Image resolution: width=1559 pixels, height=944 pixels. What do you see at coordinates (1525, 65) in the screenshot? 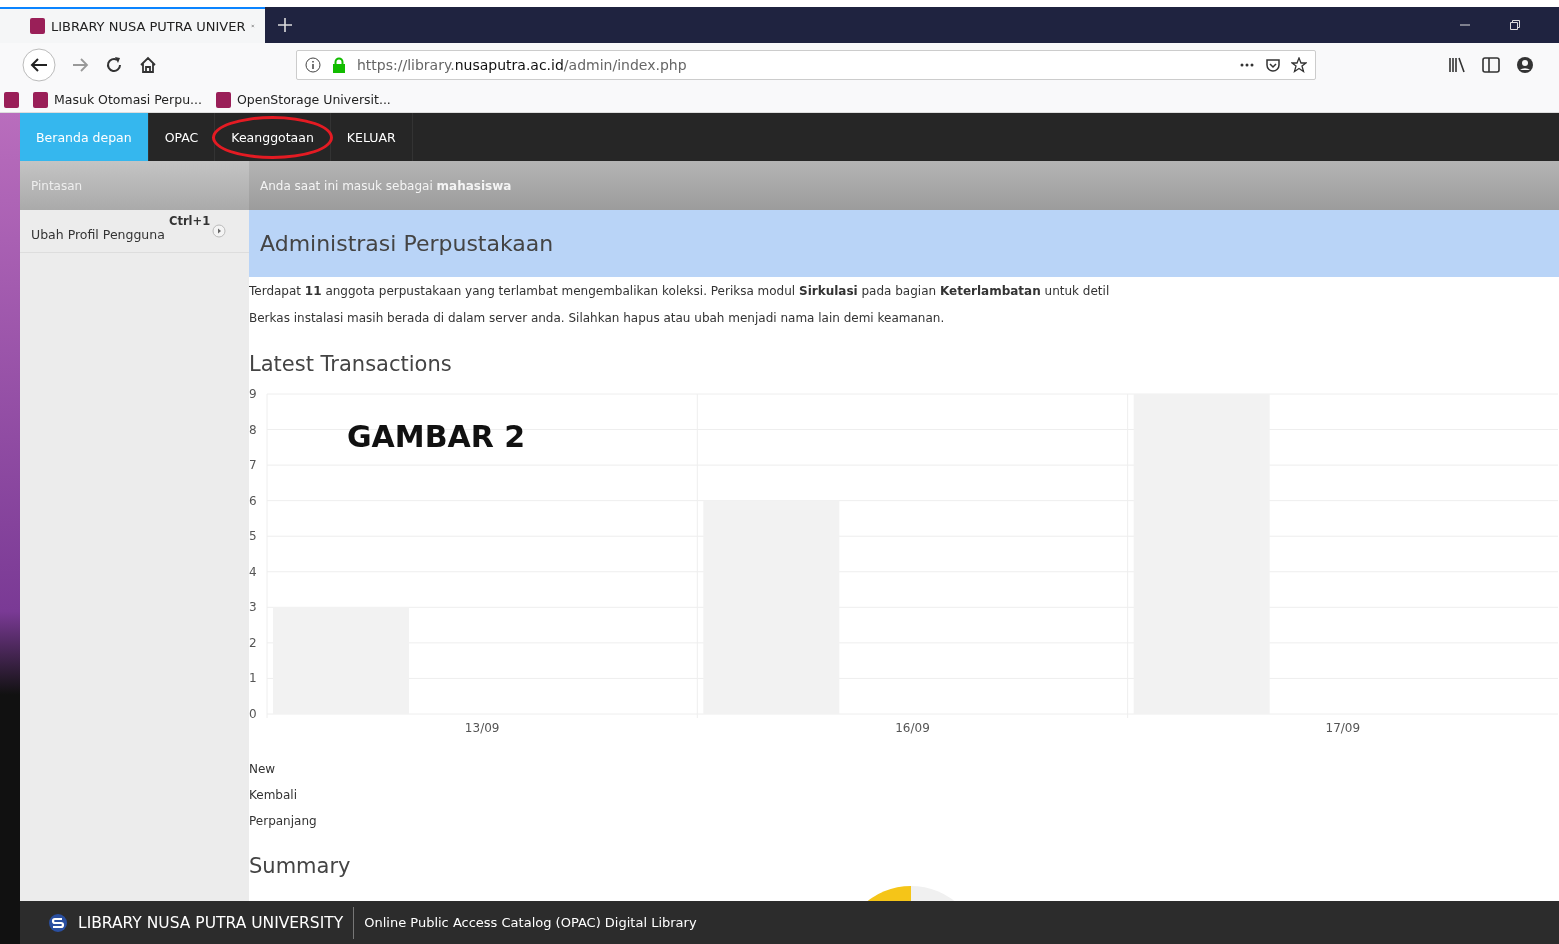
I see `account-icon` at bounding box center [1525, 65].